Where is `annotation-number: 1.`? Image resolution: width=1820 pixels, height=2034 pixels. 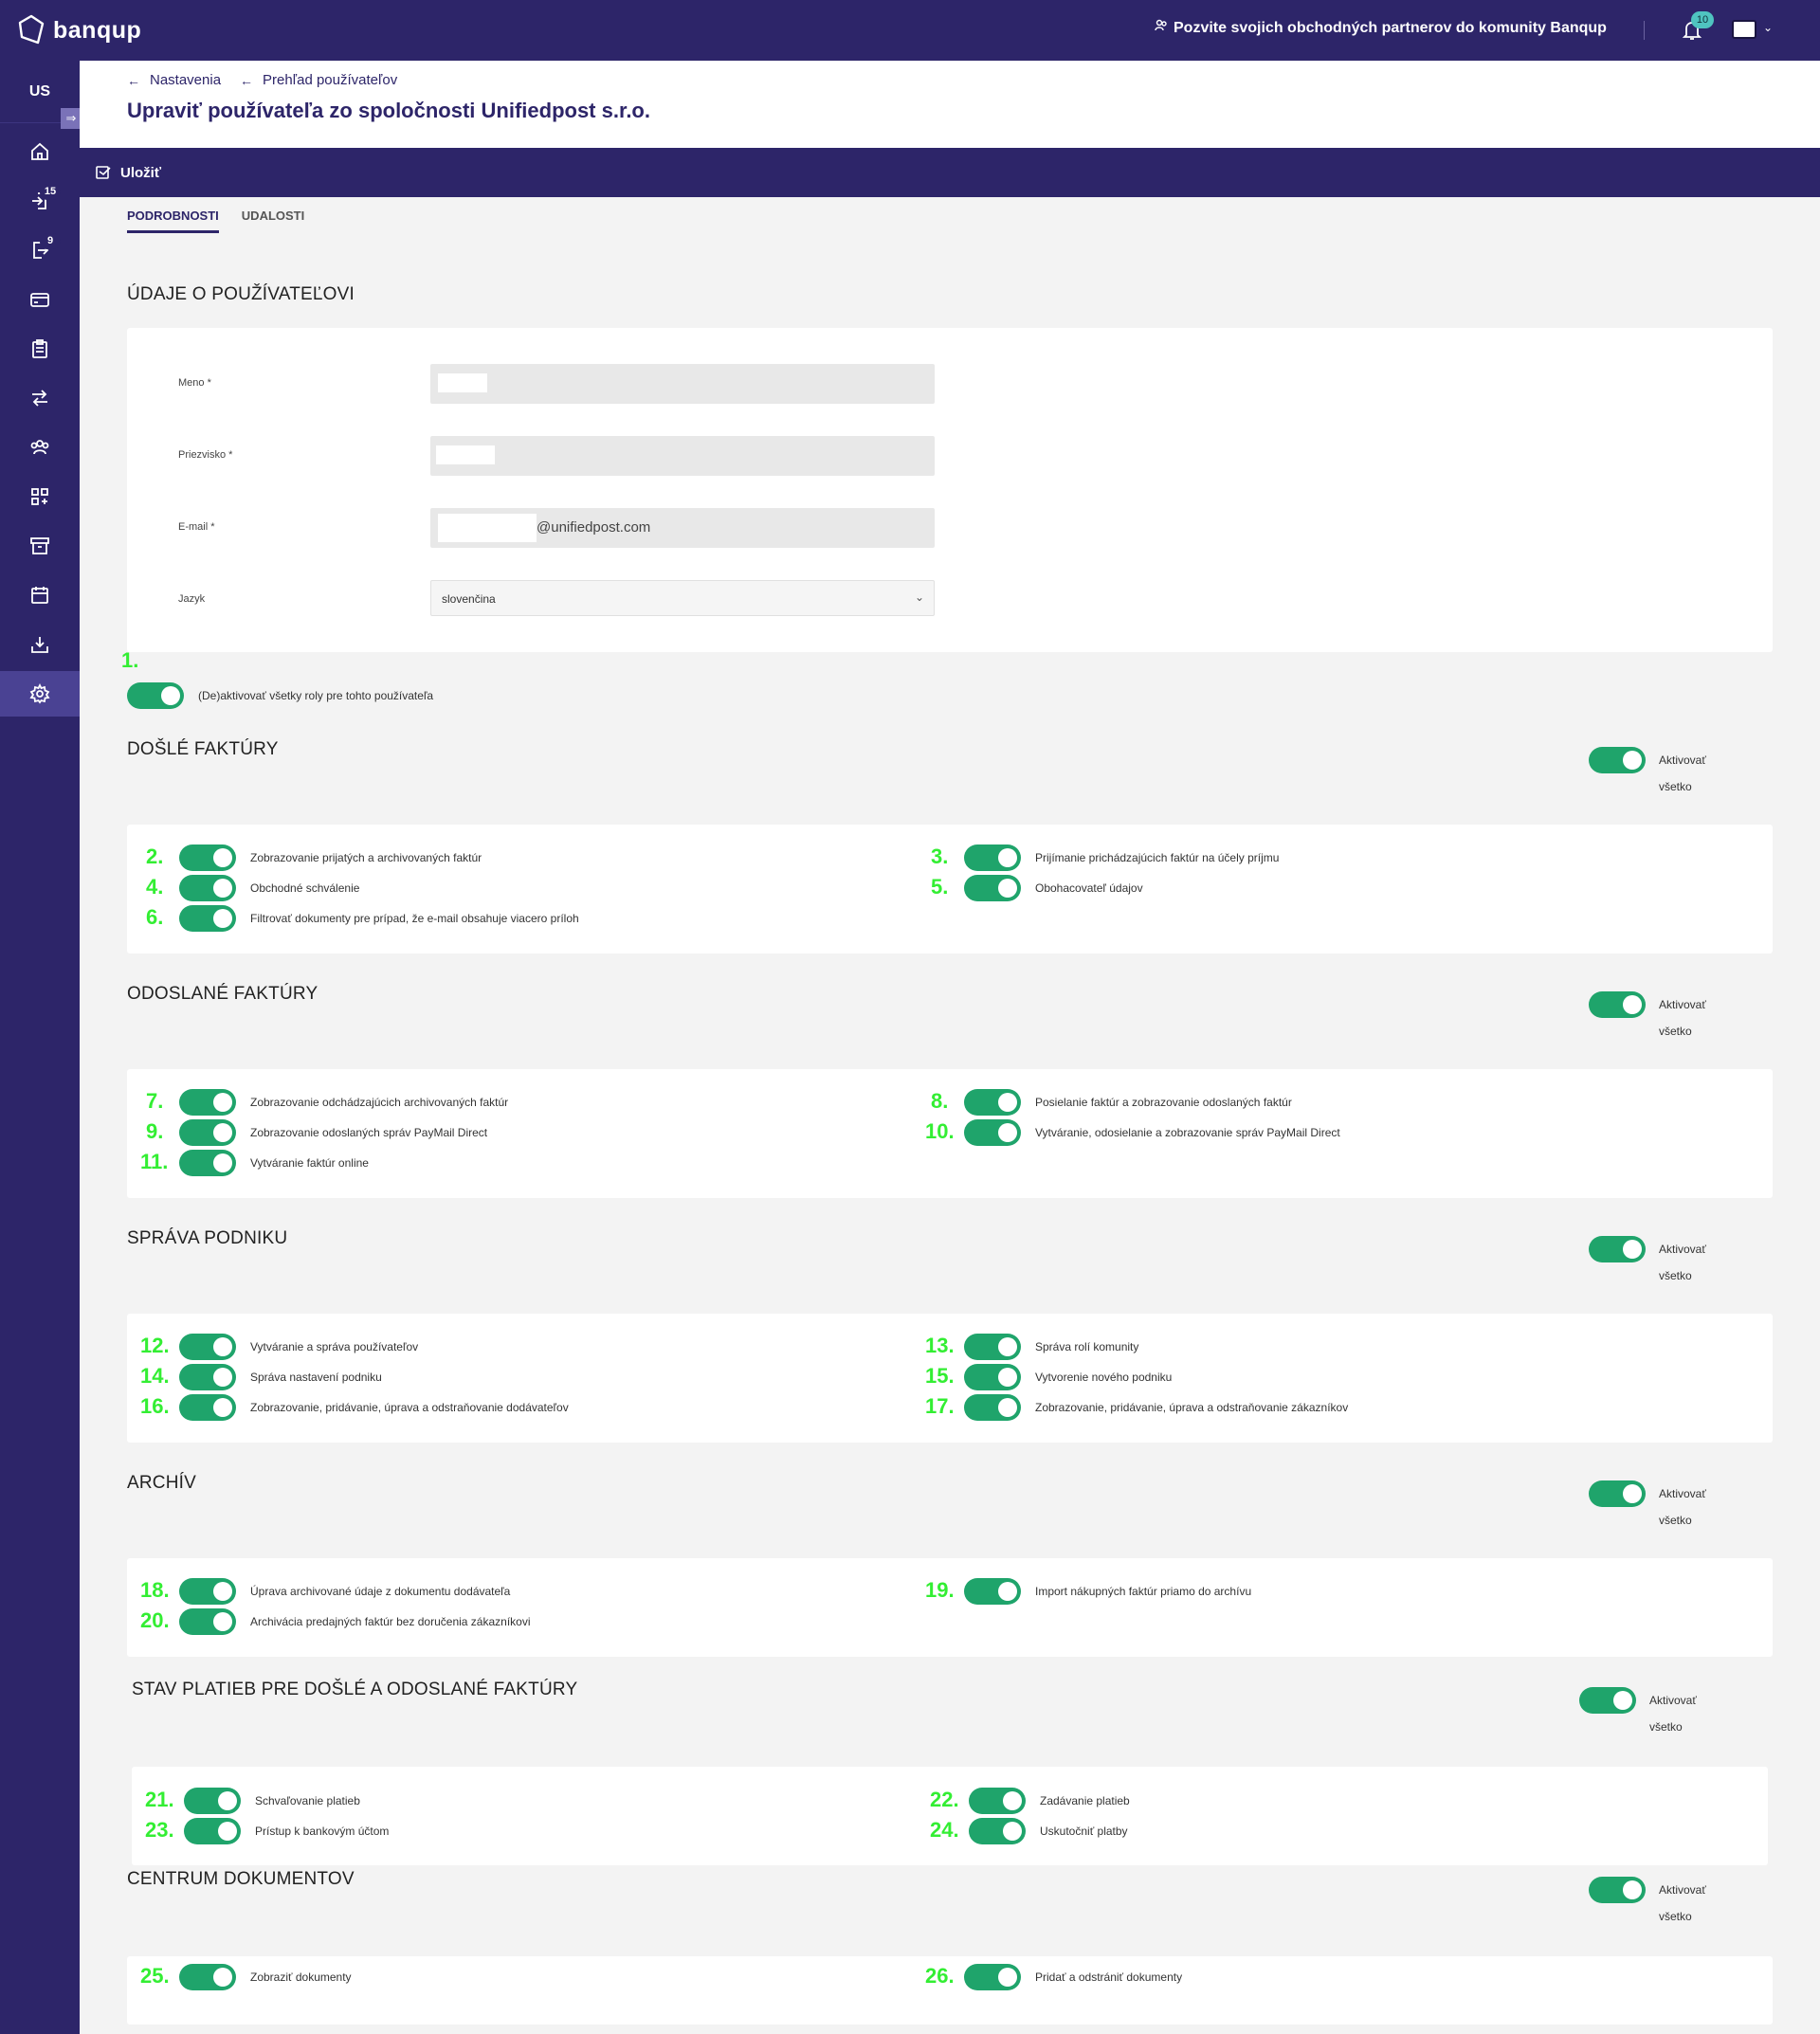
annotation-number: 1. is located at coordinates (130, 660).